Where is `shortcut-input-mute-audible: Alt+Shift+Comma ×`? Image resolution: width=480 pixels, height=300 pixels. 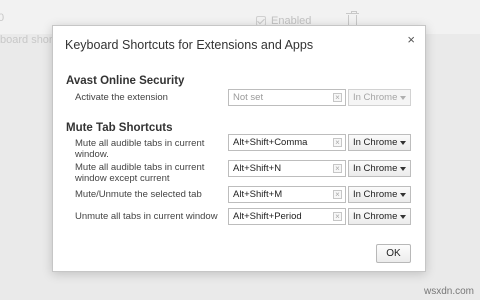
shortcut-input-mute-audible: Alt+Shift+Comma × is located at coordinates (287, 142).